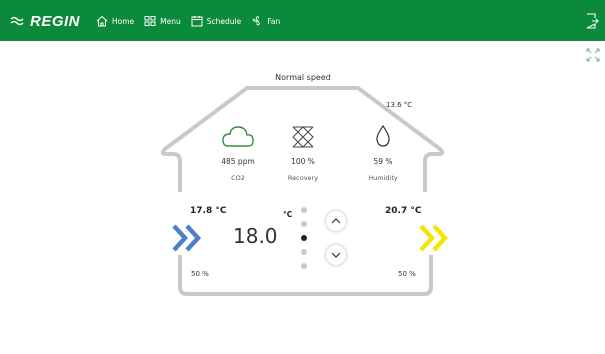  Describe the element at coordinates (303, 137) in the screenshot. I see `heat-exchanger-icon` at that location.